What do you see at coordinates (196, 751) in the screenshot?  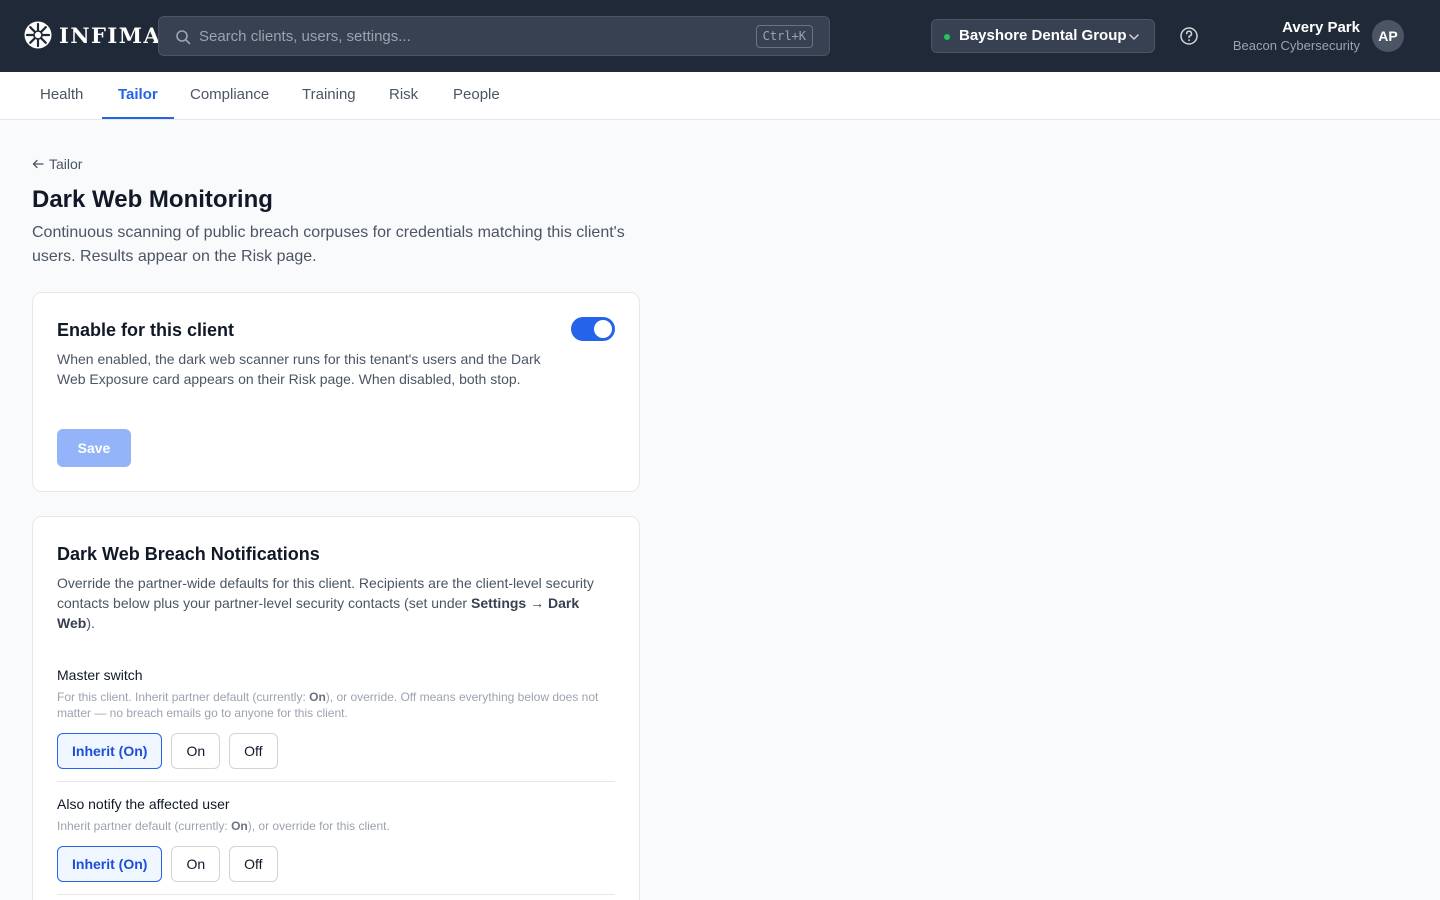 I see `master-switch-on-option: On` at bounding box center [196, 751].